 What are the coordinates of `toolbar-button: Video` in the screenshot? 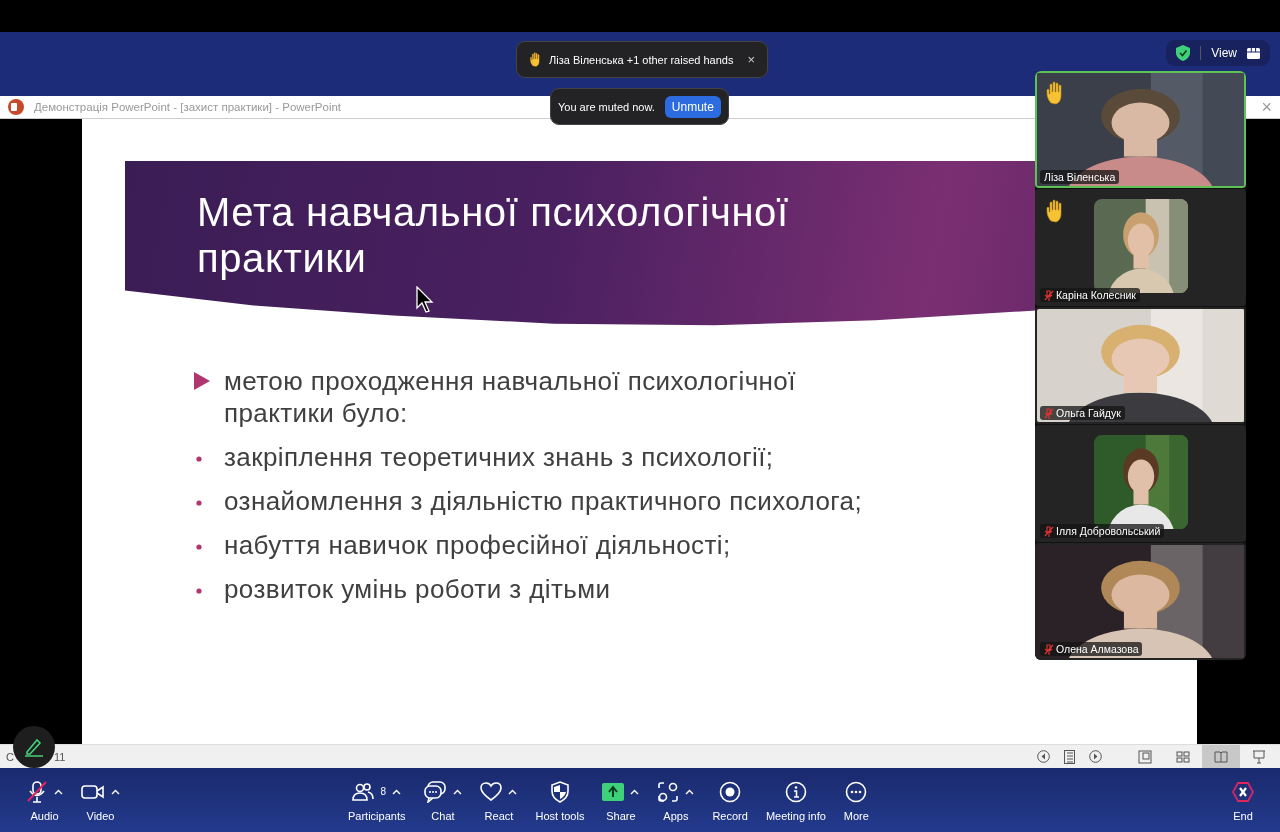 It's located at (100, 800).